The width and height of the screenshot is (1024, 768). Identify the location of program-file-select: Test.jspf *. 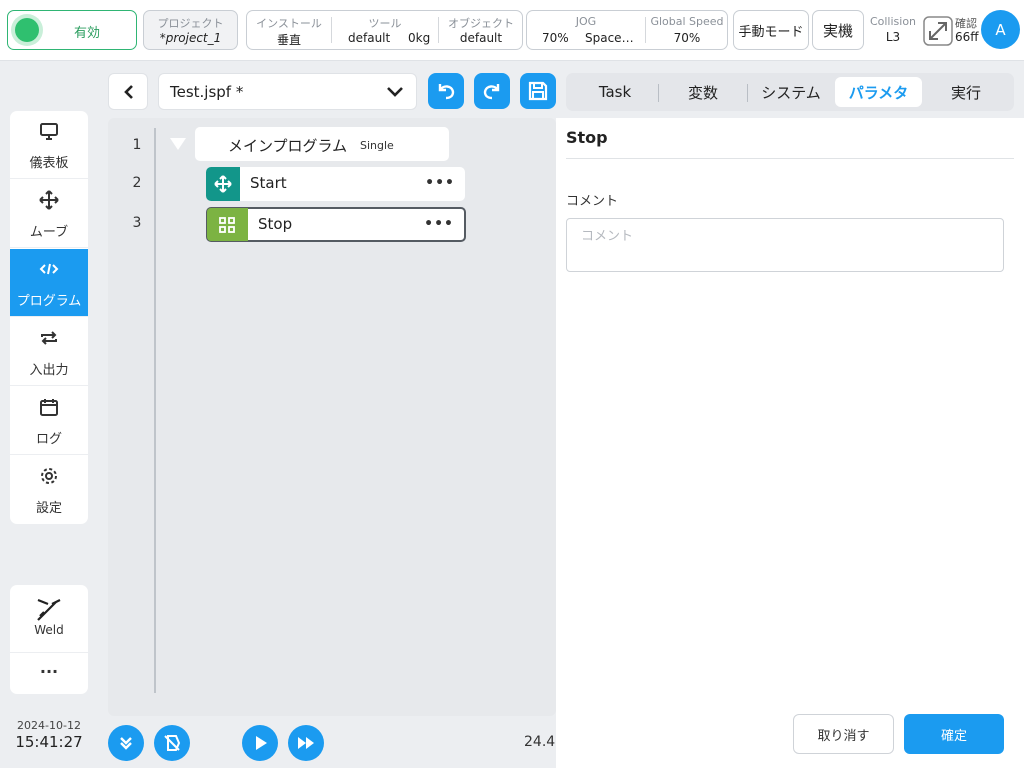
(287, 91).